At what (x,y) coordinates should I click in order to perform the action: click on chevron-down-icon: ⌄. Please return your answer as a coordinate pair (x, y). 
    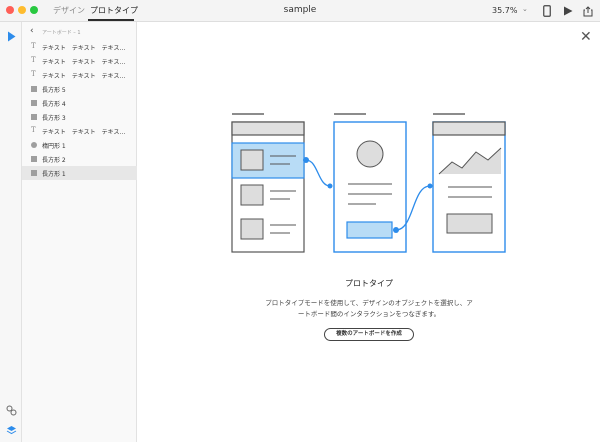
    Looking at the image, I should click on (525, 9).